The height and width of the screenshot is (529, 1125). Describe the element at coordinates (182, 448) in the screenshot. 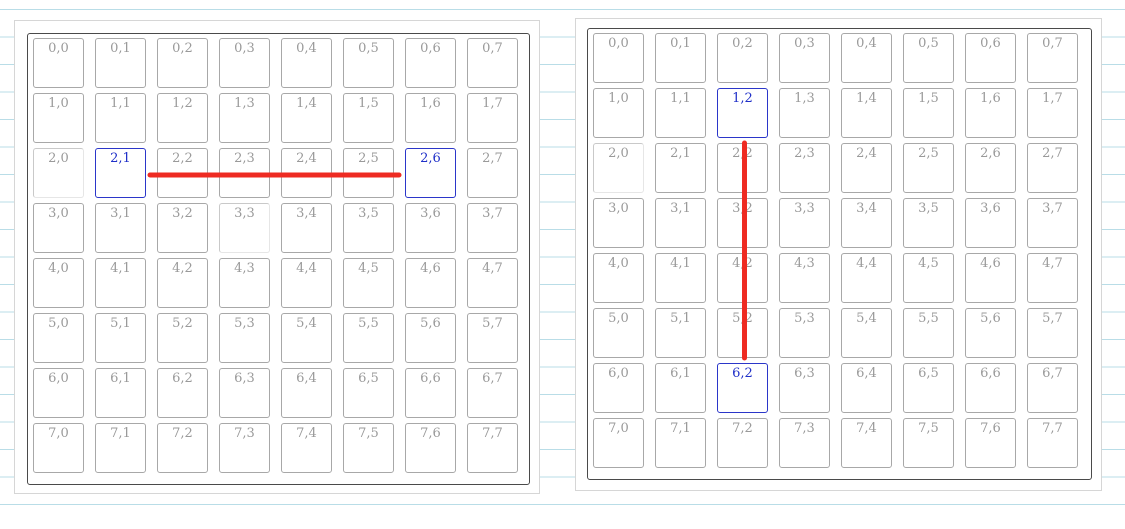

I see `grid-cell-7-2: 7,2` at that location.